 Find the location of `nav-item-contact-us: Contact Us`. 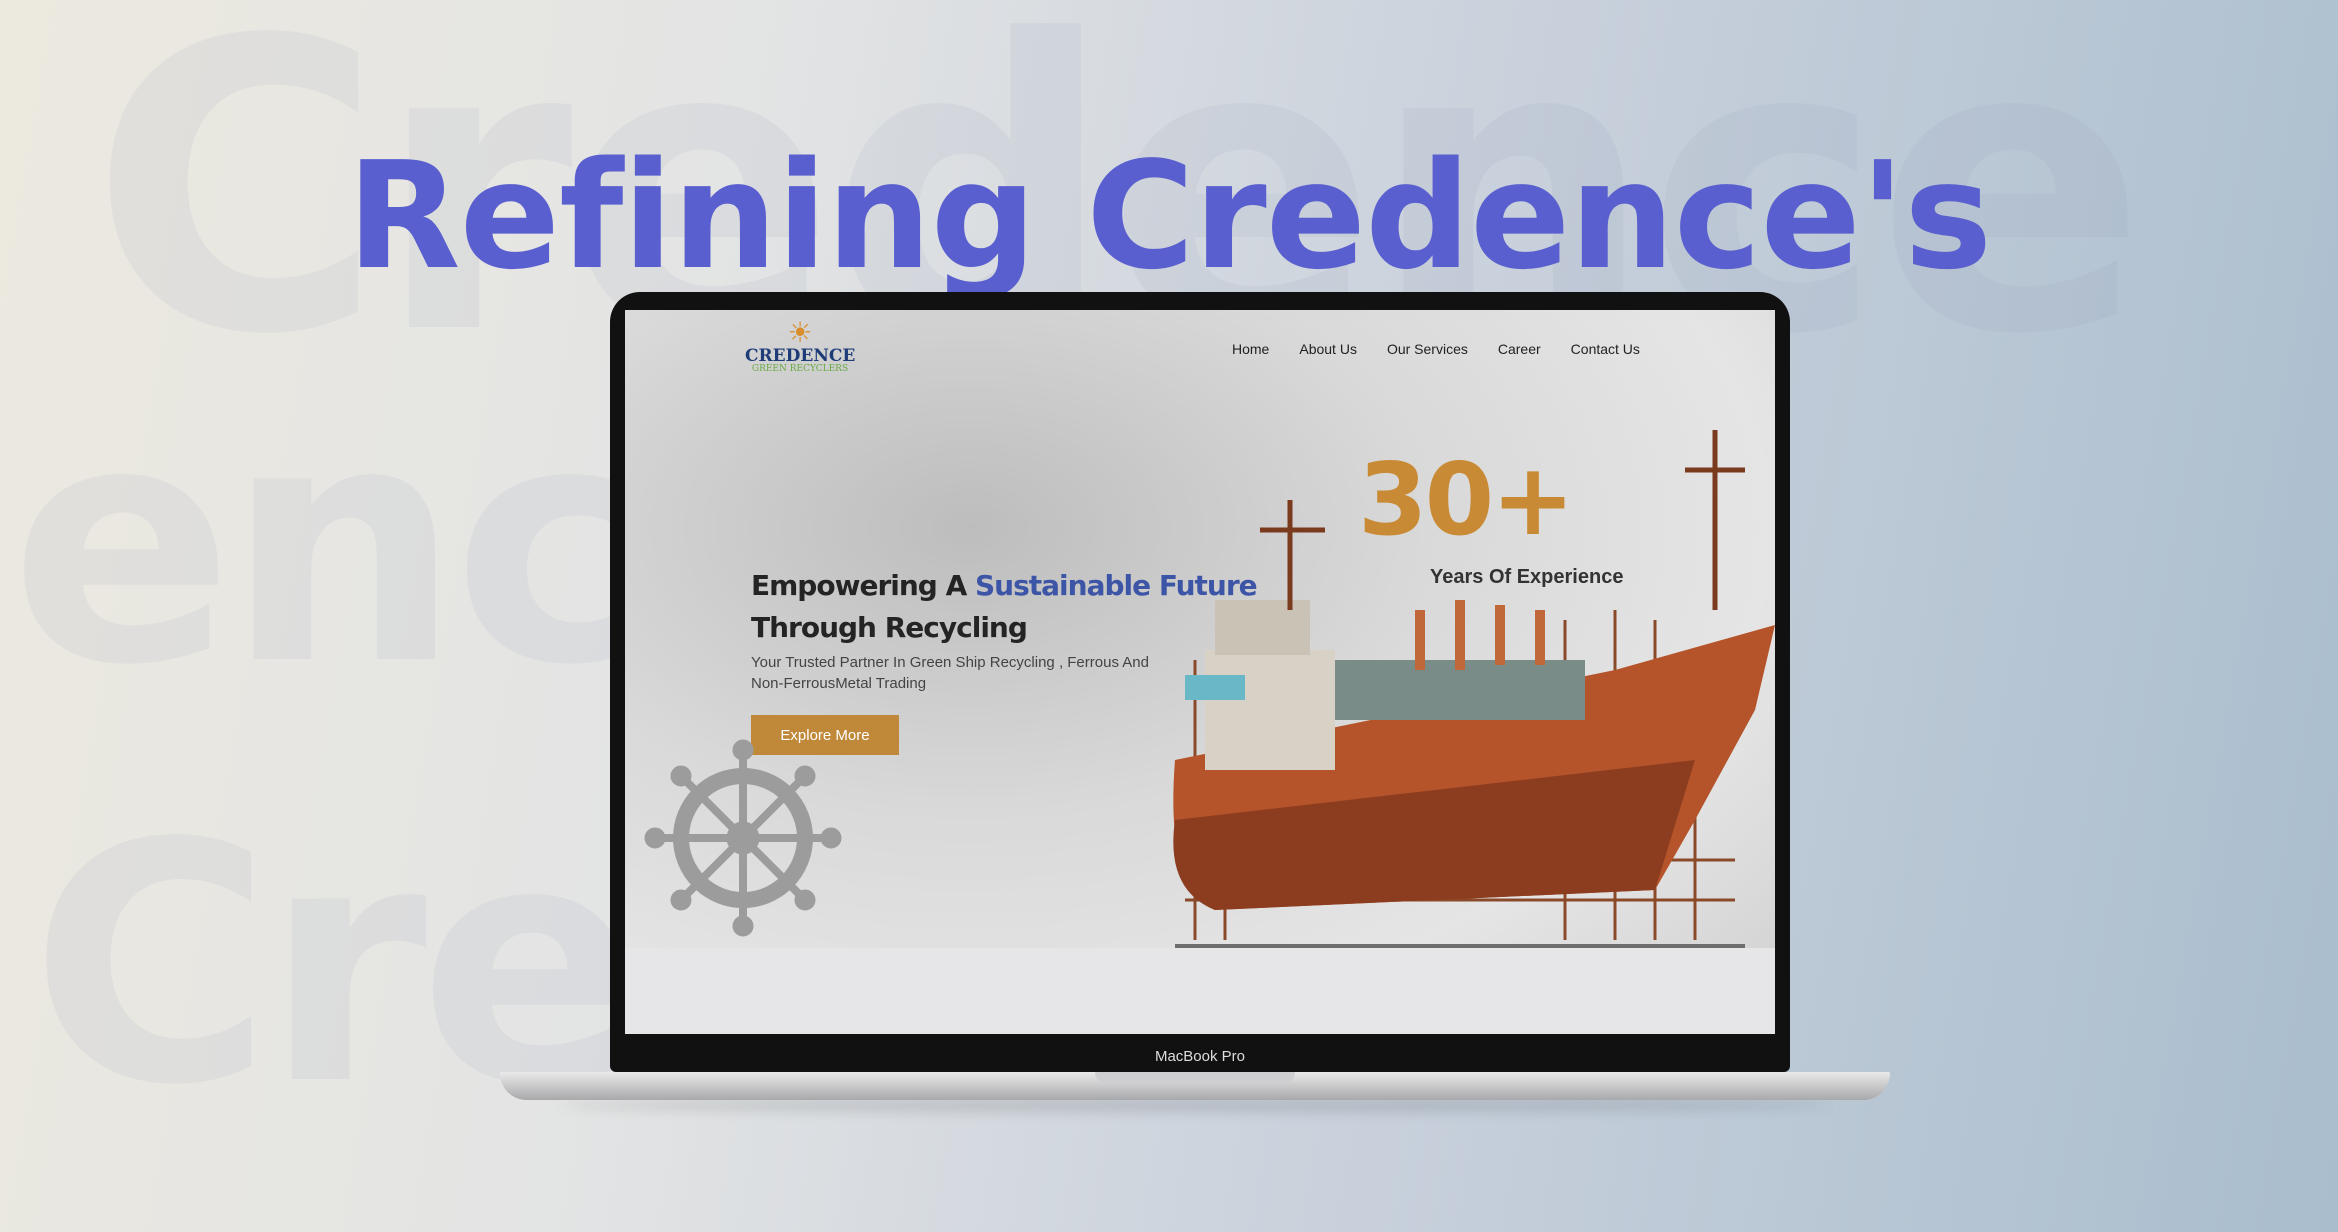

nav-item-contact-us: Contact Us is located at coordinates (1605, 349).